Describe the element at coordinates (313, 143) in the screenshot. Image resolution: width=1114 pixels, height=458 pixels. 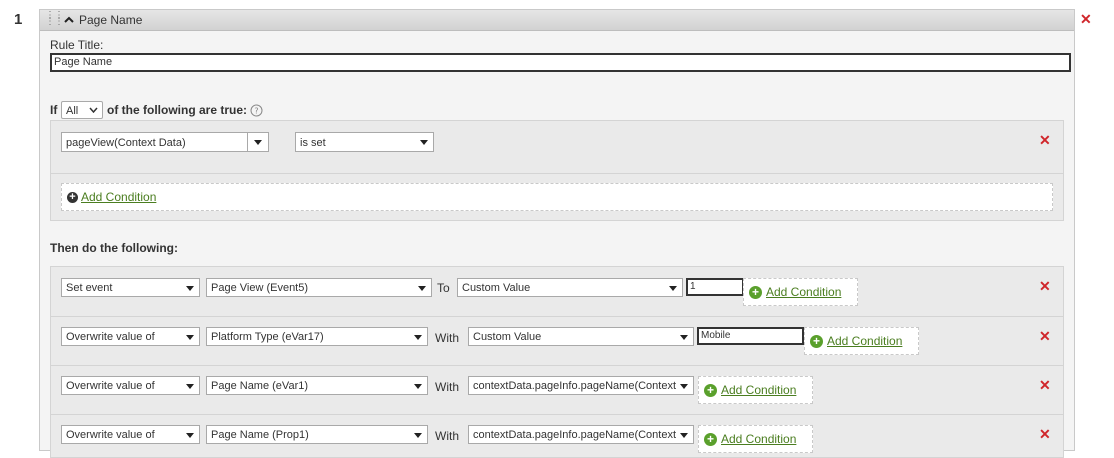
I see `condition-operator-value: is set` at that location.